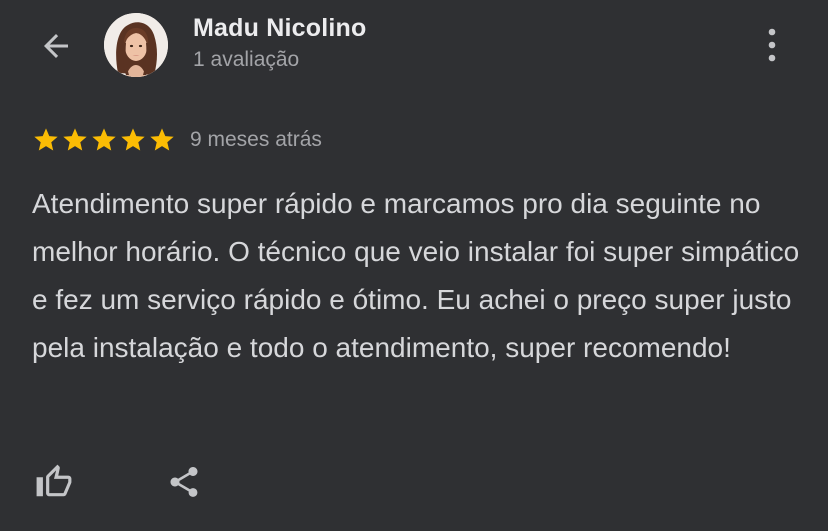  Describe the element at coordinates (246, 59) in the screenshot. I see `reviewer-review-count: 1 avaliação` at that location.